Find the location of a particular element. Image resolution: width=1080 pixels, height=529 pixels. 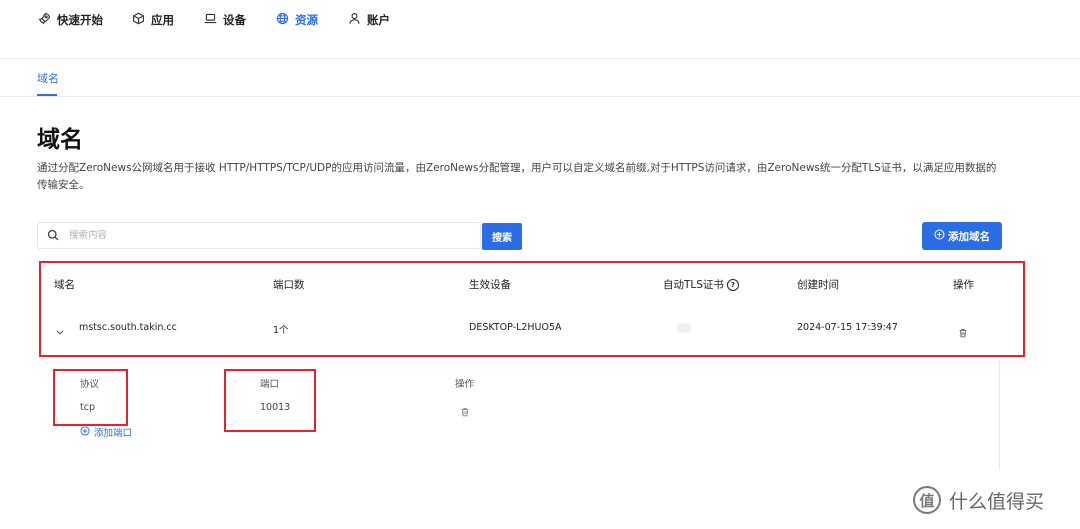

nav-label: 应用 is located at coordinates (162, 20).